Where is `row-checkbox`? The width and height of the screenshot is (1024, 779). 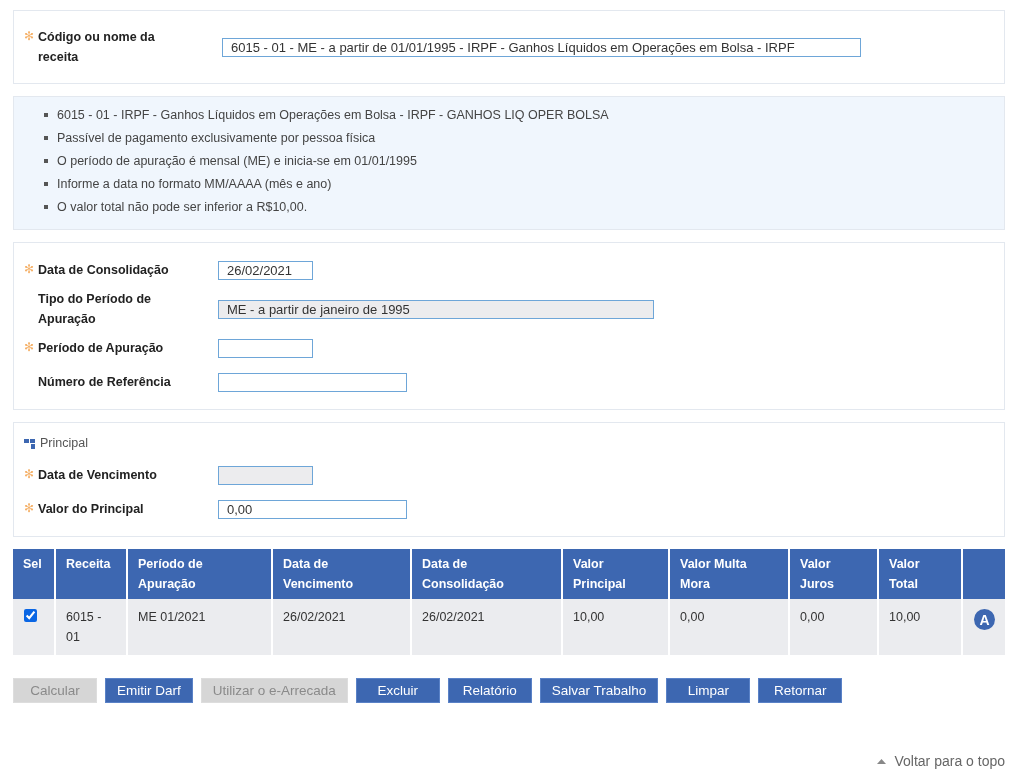 row-checkbox is located at coordinates (30, 615).